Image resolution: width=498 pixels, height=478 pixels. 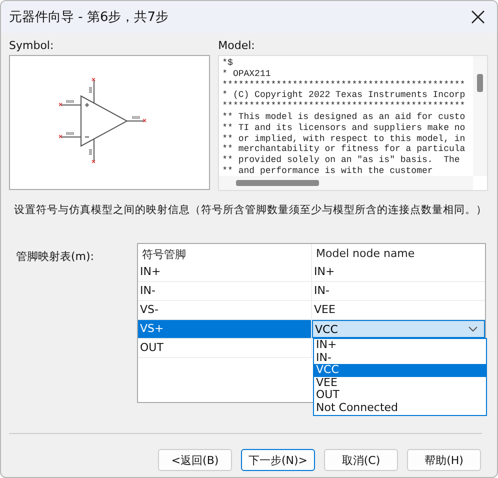 I want to click on table-cell: OUT, so click(x=225, y=348).